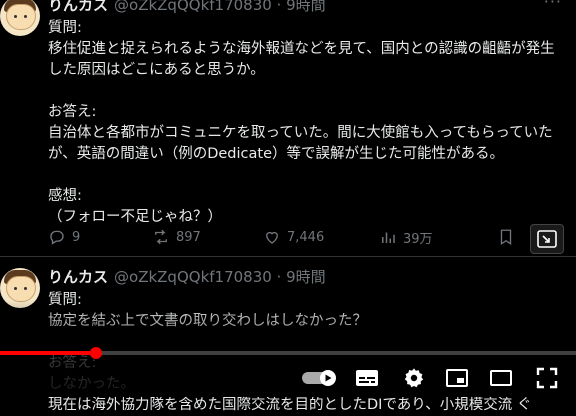 Image resolution: width=576 pixels, height=416 pixels. What do you see at coordinates (388, 237) in the screenshot?
I see `views-chart-icon` at bounding box center [388, 237].